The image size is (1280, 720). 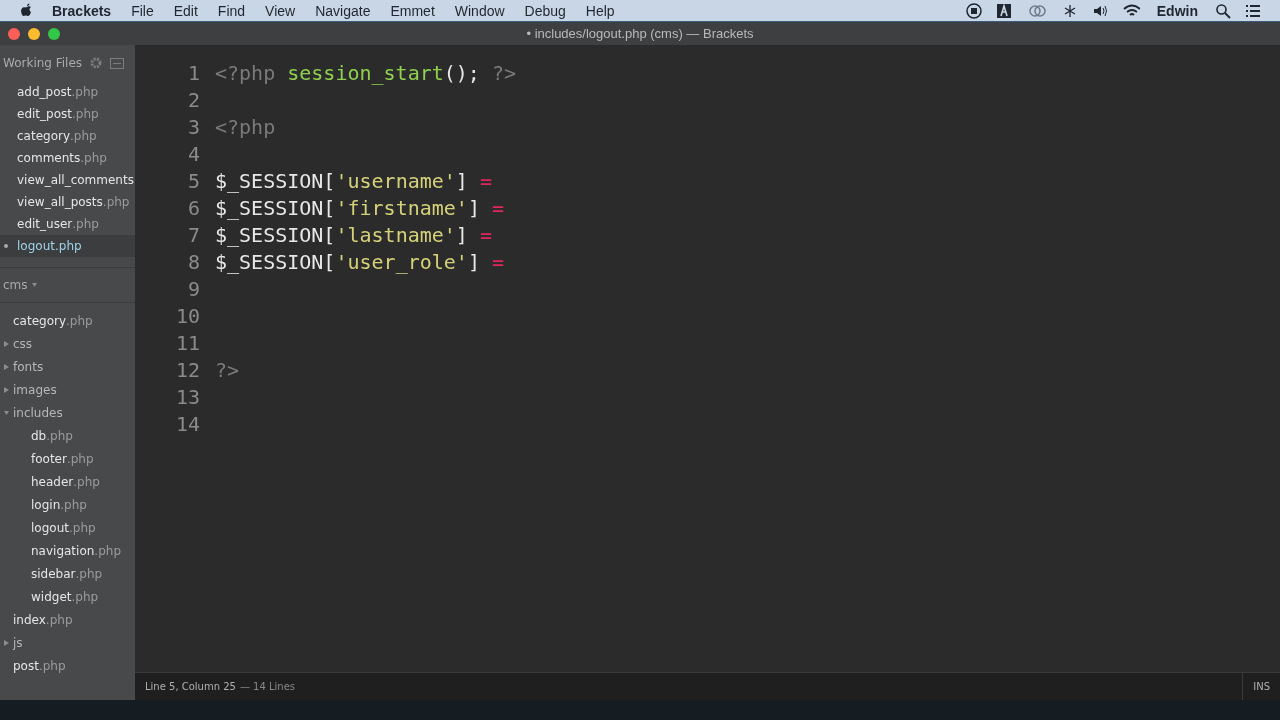 I want to click on working-file-item: view_all_posts.php, so click(x=67, y=202).